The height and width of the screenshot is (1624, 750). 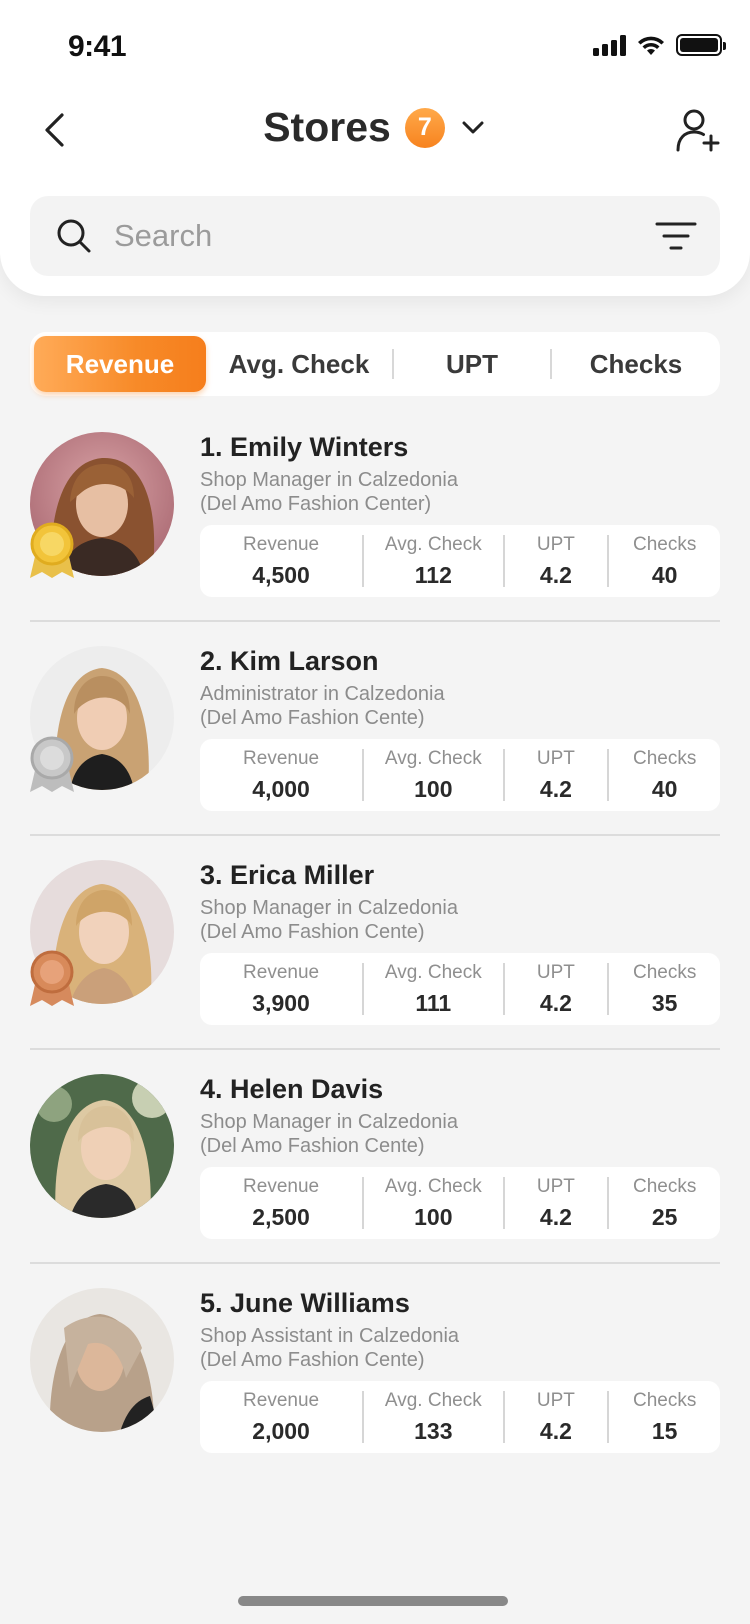 What do you see at coordinates (473, 128) in the screenshot?
I see `chevron-down-icon` at bounding box center [473, 128].